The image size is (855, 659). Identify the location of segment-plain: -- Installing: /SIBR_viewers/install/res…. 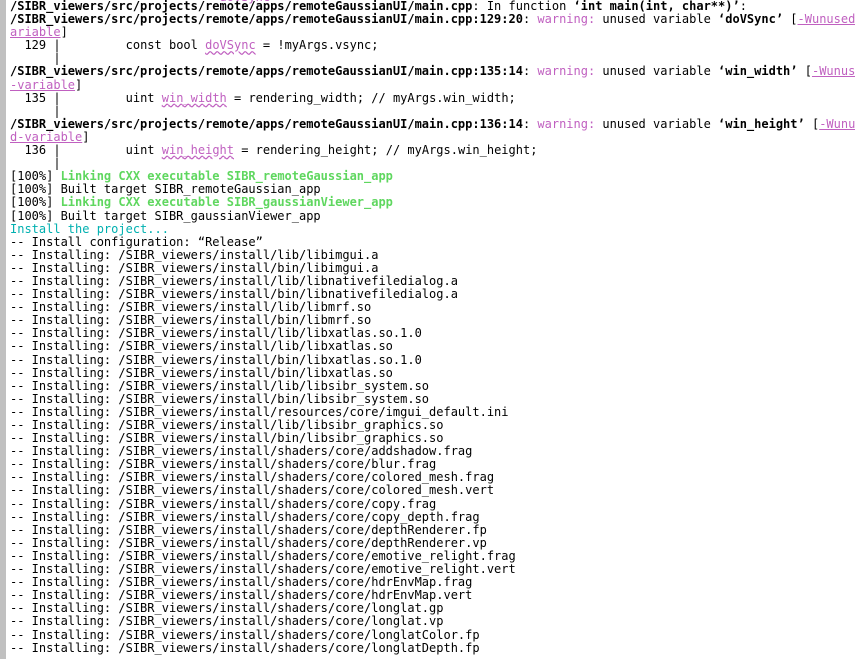
(259, 411).